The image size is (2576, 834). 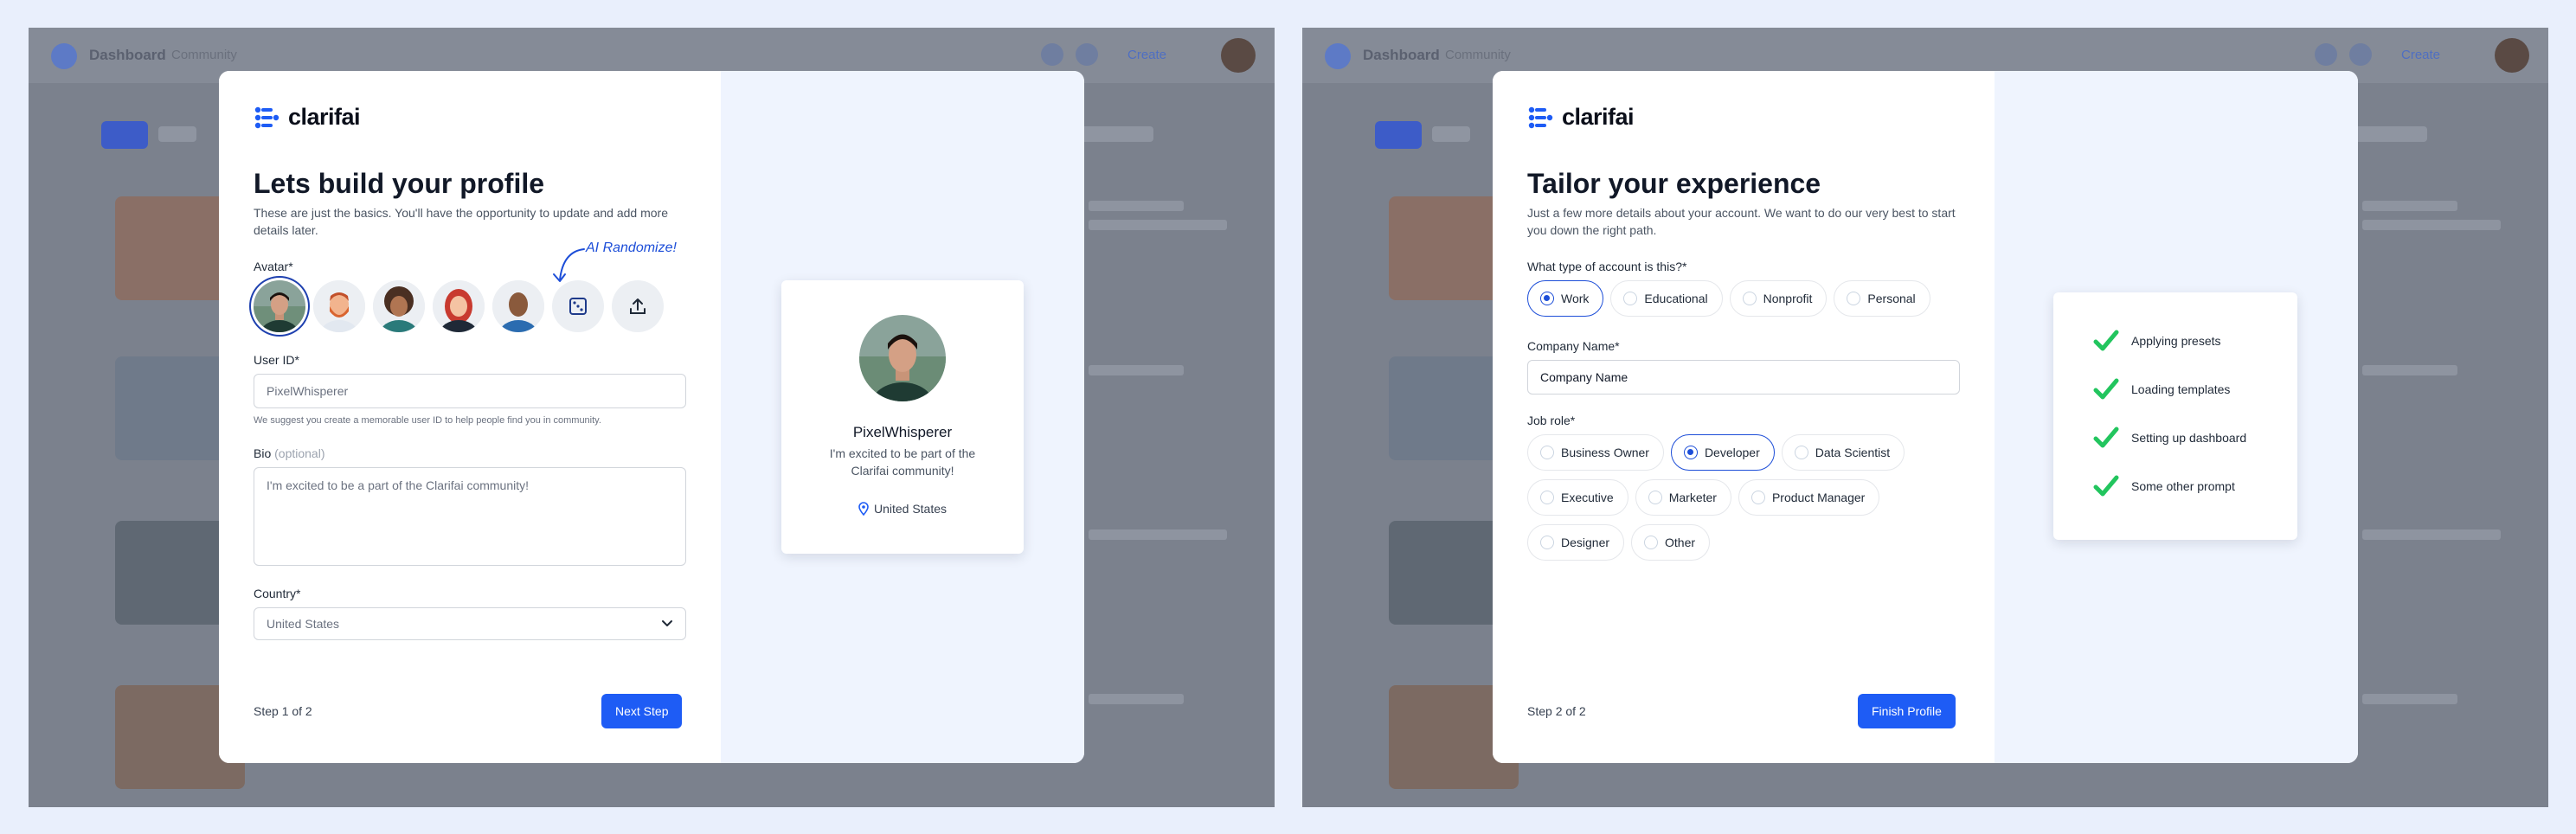 What do you see at coordinates (1853, 452) in the screenshot?
I see `radio-label: Data Scientist` at bounding box center [1853, 452].